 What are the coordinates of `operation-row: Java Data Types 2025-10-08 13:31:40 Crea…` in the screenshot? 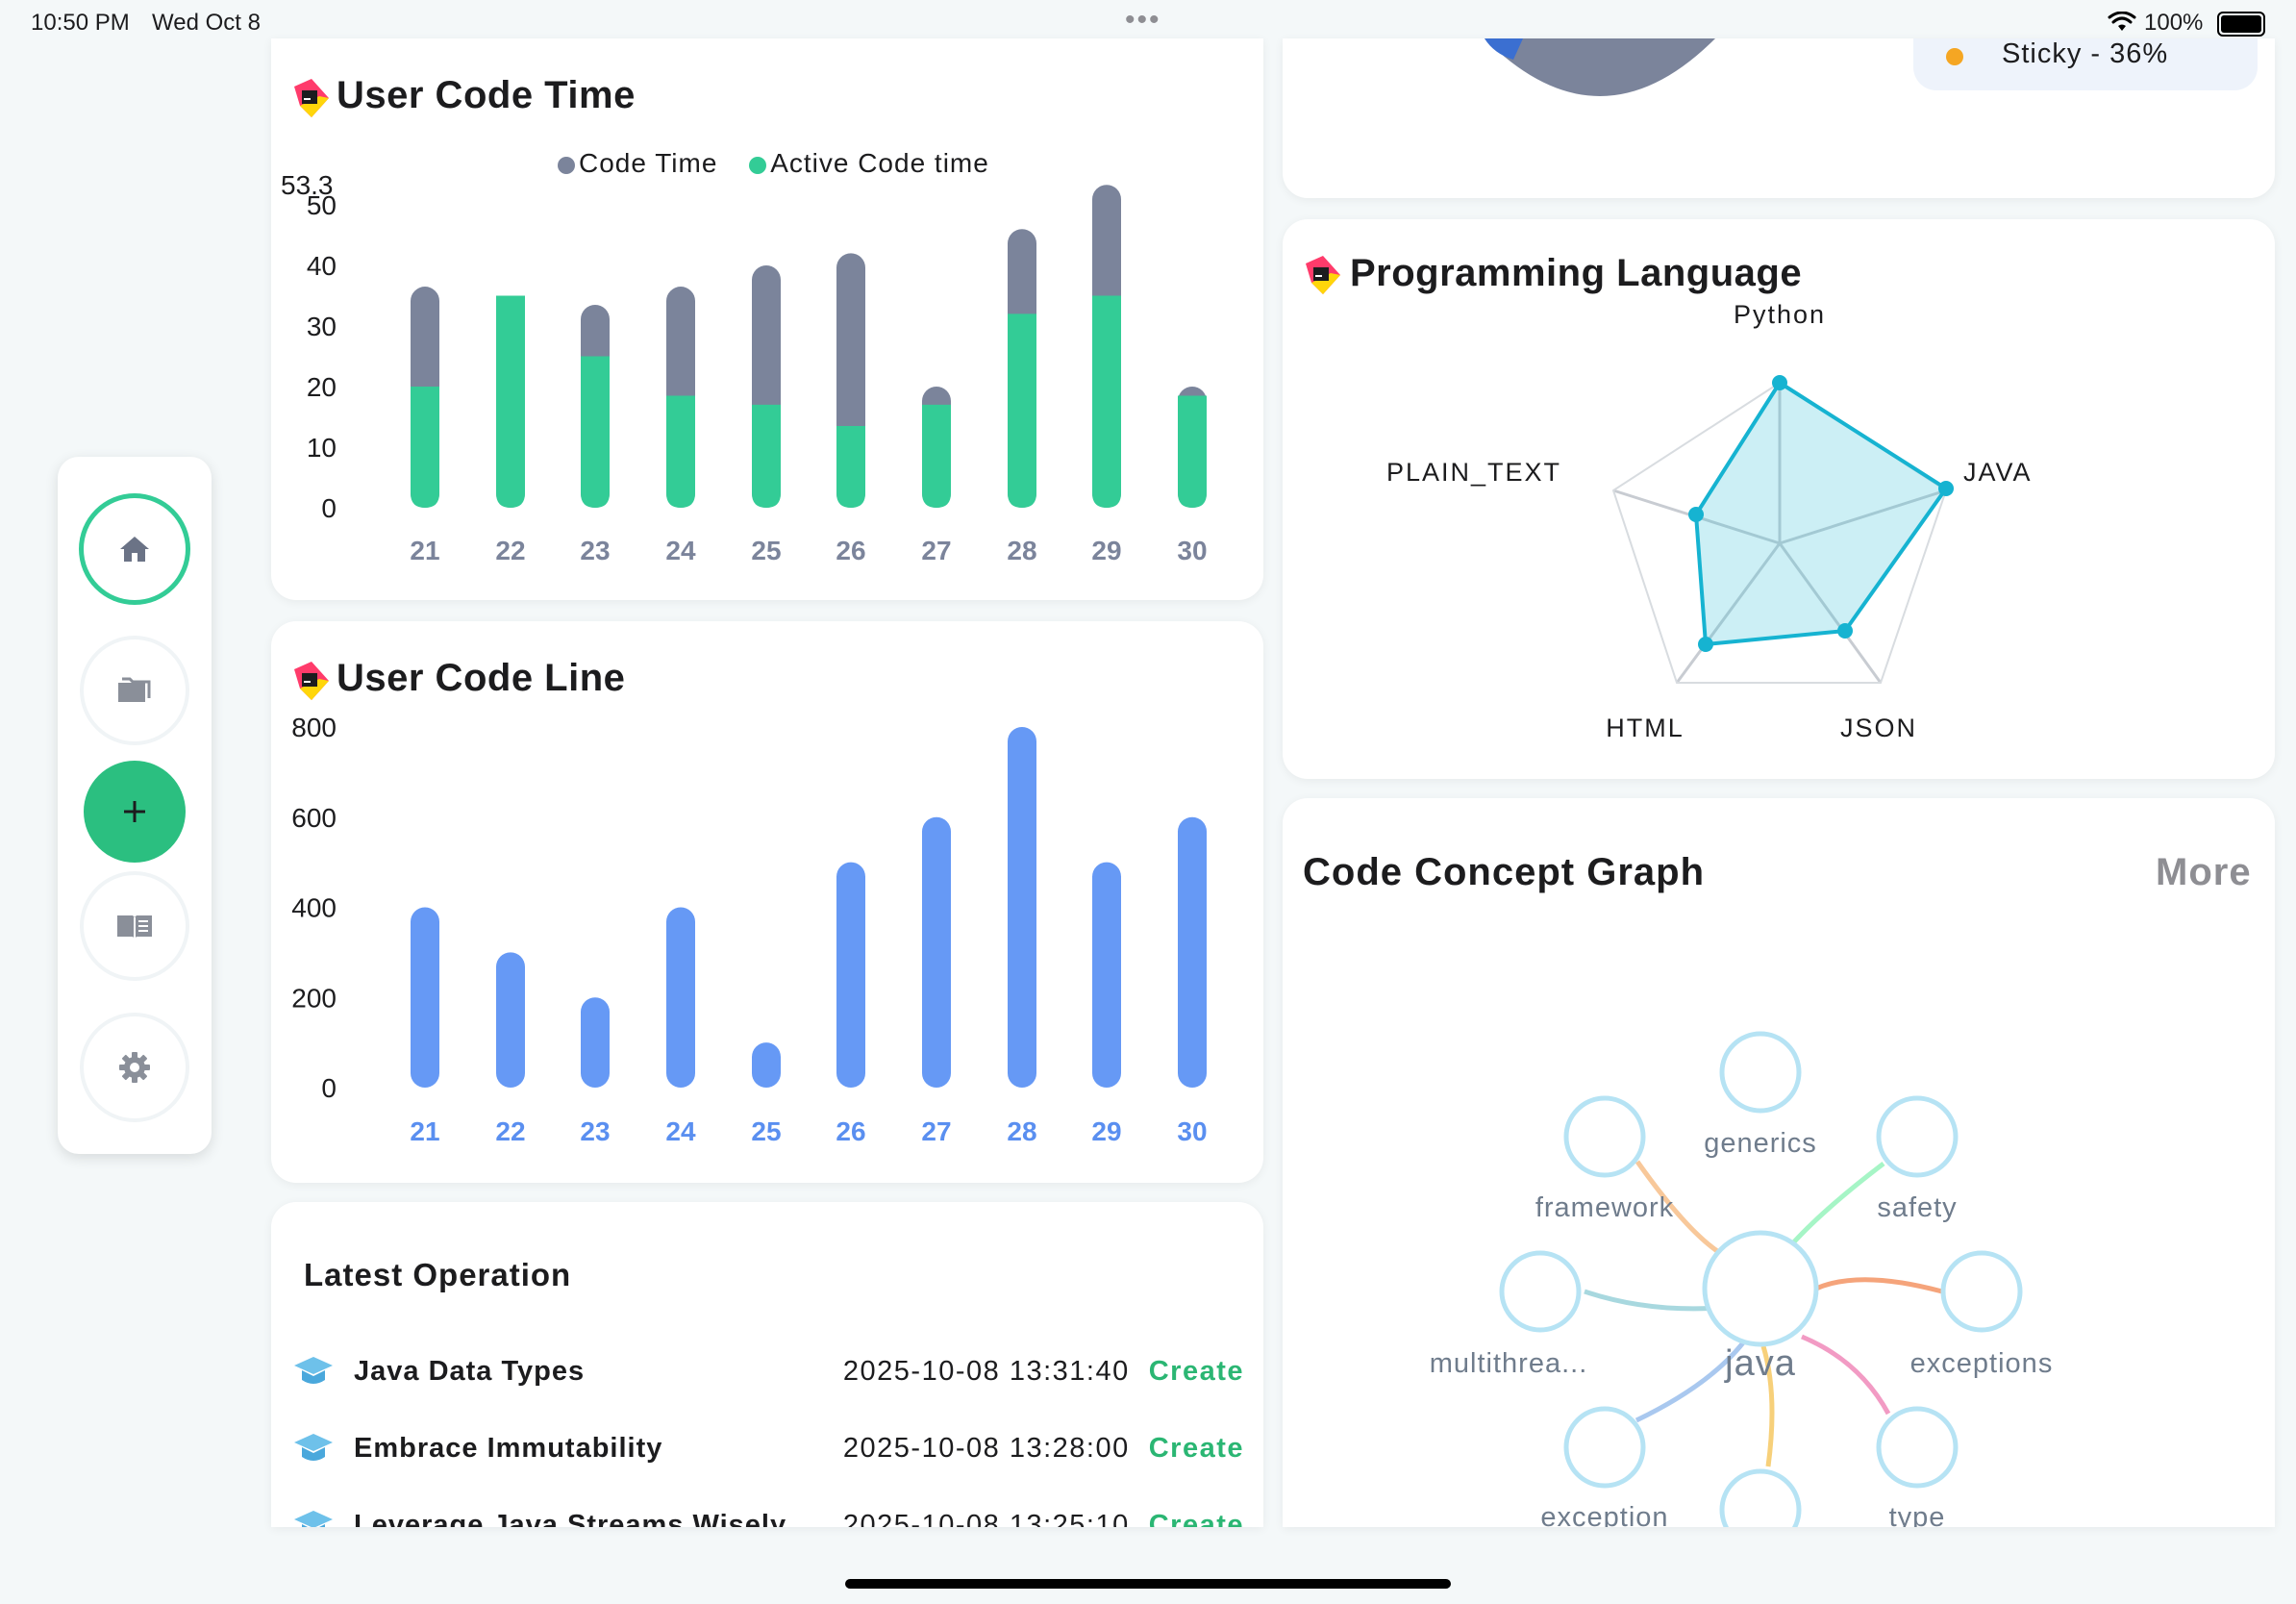 It's located at (768, 1371).